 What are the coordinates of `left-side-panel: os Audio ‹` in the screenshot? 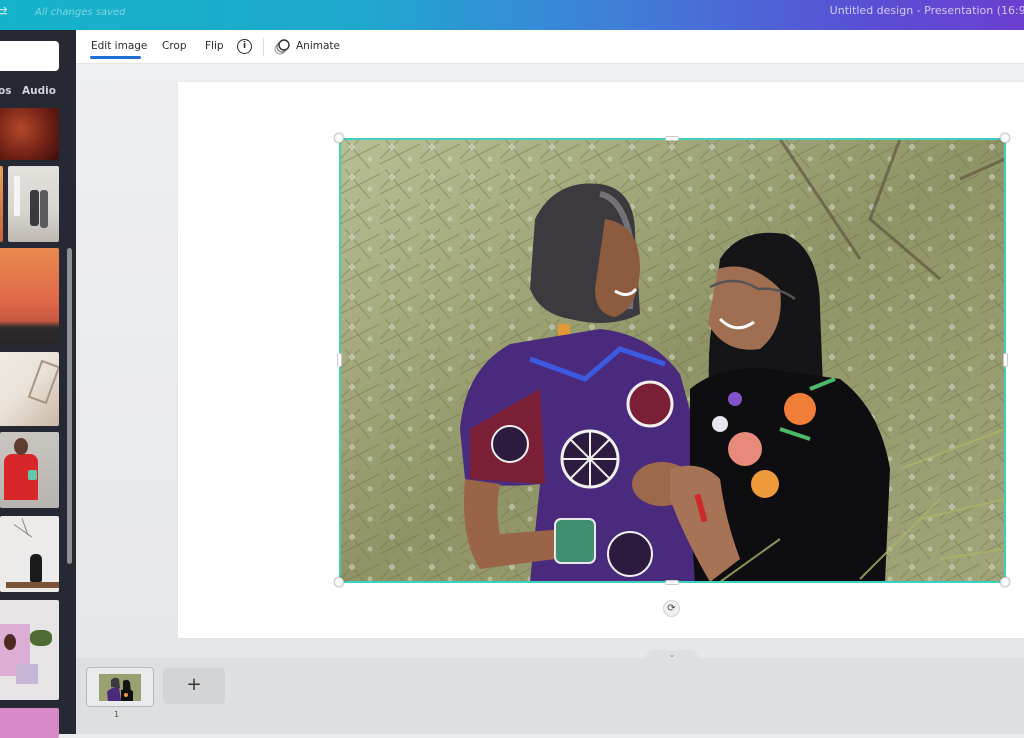 It's located at (43, 384).